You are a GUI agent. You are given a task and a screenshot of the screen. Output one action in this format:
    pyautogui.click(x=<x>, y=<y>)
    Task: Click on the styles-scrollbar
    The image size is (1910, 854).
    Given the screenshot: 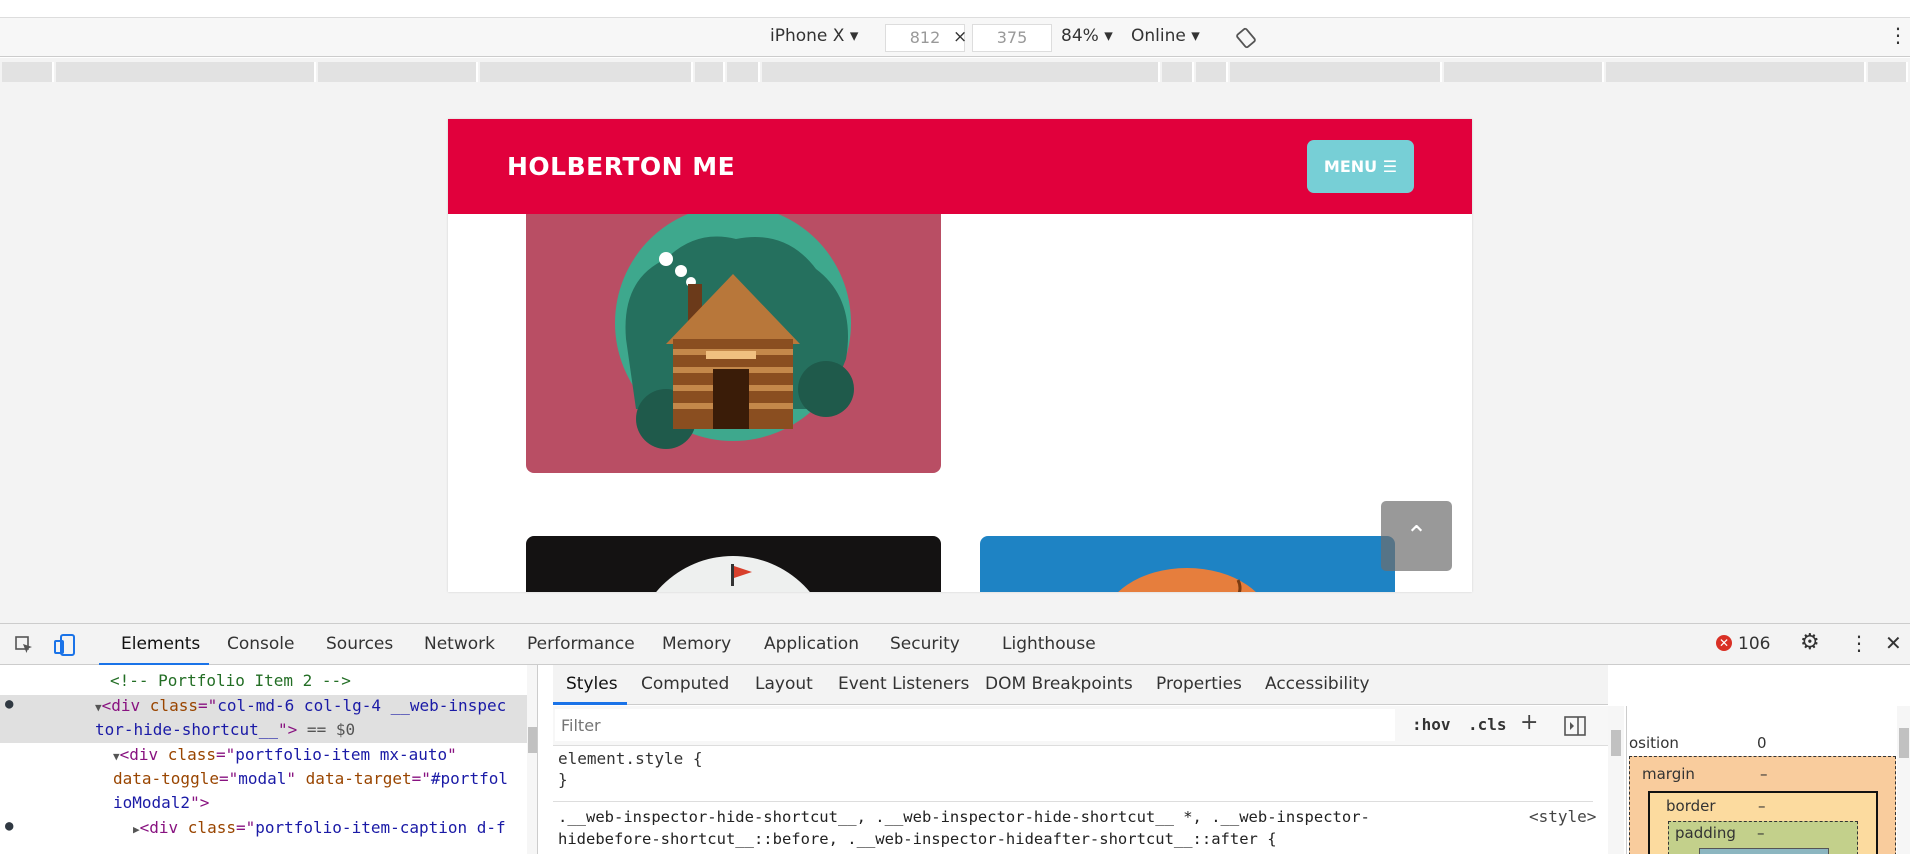 What is the action you would take?
    pyautogui.click(x=1616, y=780)
    